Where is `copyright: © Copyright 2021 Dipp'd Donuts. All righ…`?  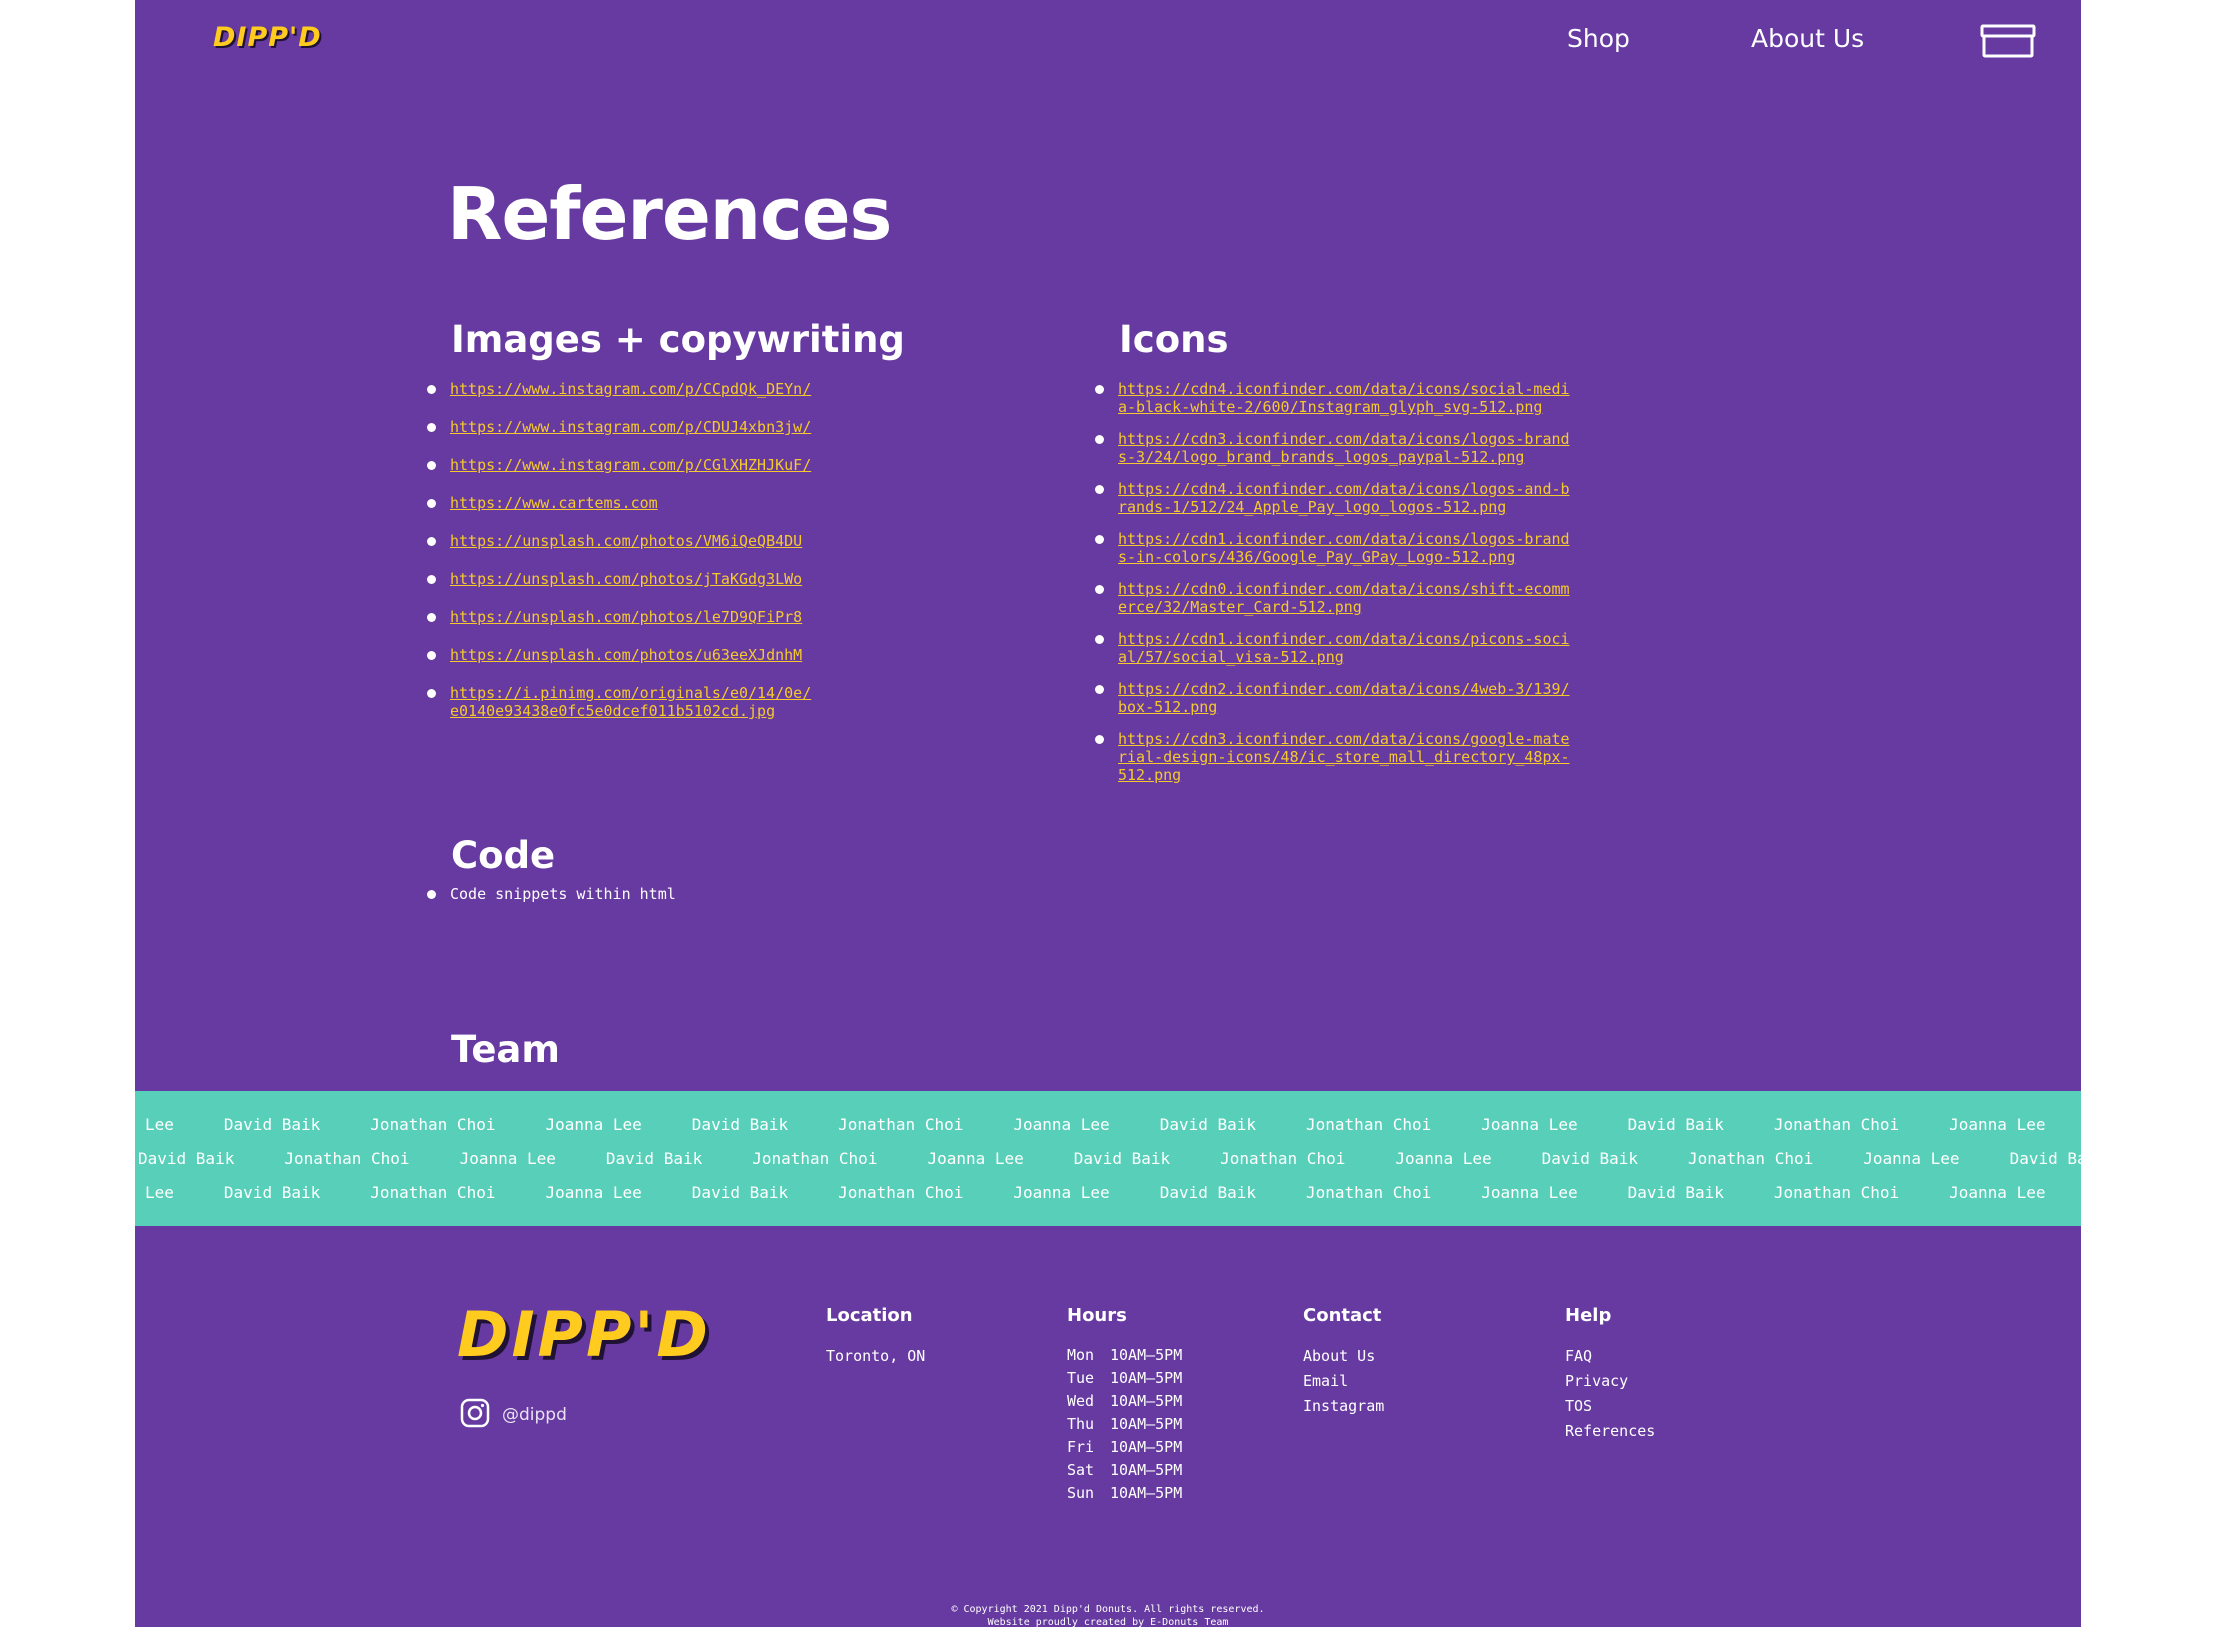
copyright: © Copyright 2021 Dipp'd Donuts. All righ… is located at coordinates (1108, 1615).